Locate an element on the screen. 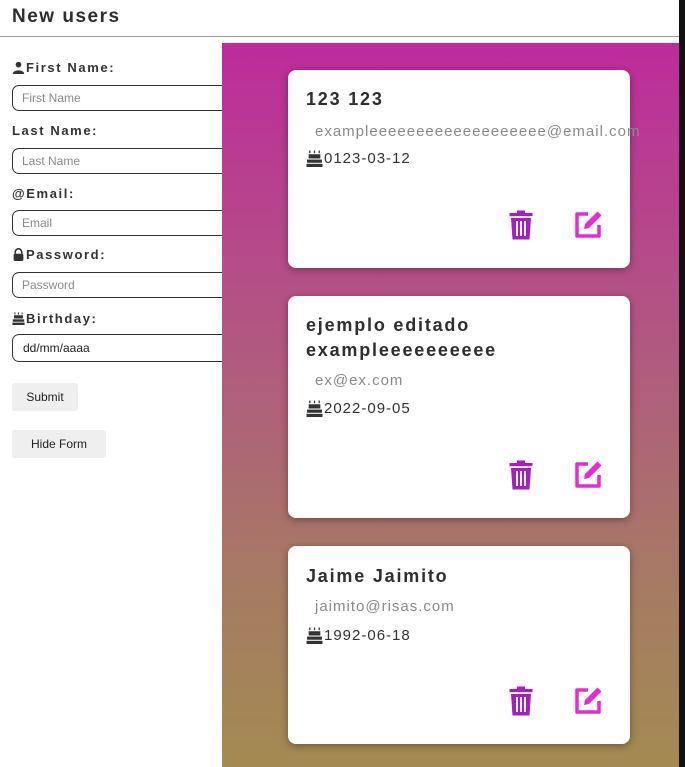 This screenshot has height=767, width=685. password-input is located at coordinates (130, 285).